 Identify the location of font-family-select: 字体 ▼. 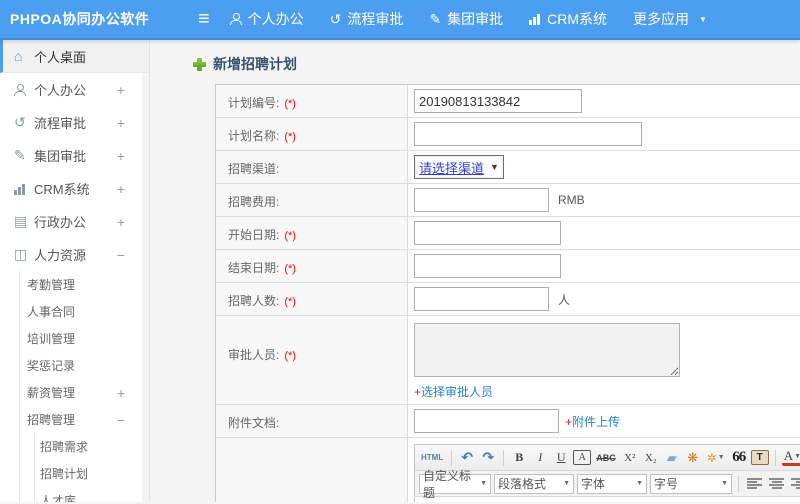
(612, 483).